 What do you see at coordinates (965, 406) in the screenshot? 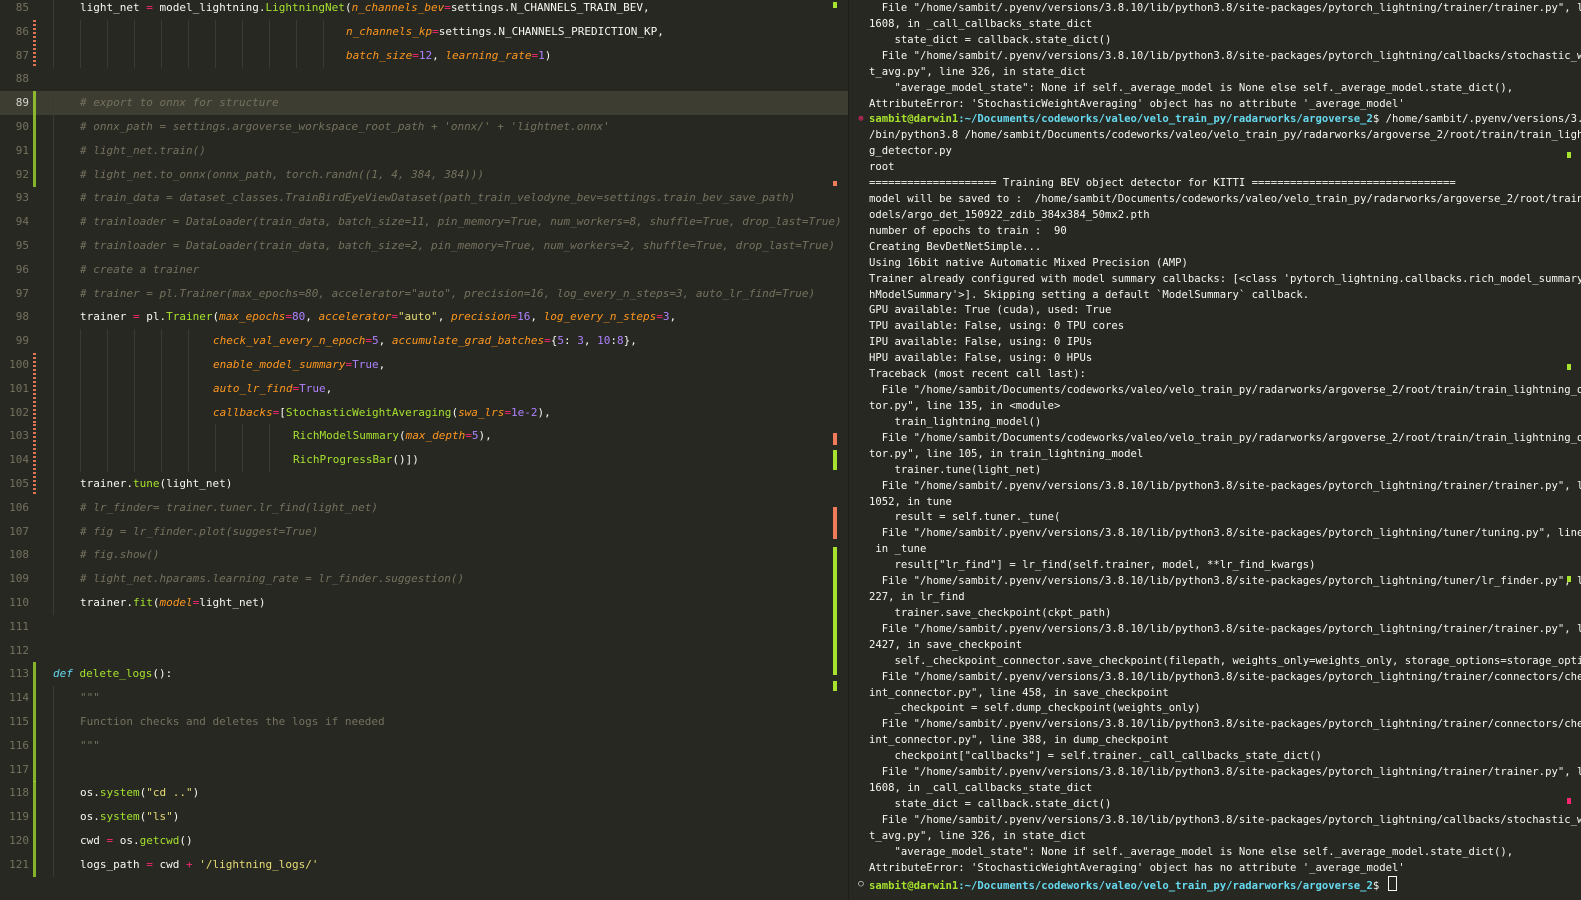
I see `terminal-output-line: tor.py", line 135, in <module>` at bounding box center [965, 406].